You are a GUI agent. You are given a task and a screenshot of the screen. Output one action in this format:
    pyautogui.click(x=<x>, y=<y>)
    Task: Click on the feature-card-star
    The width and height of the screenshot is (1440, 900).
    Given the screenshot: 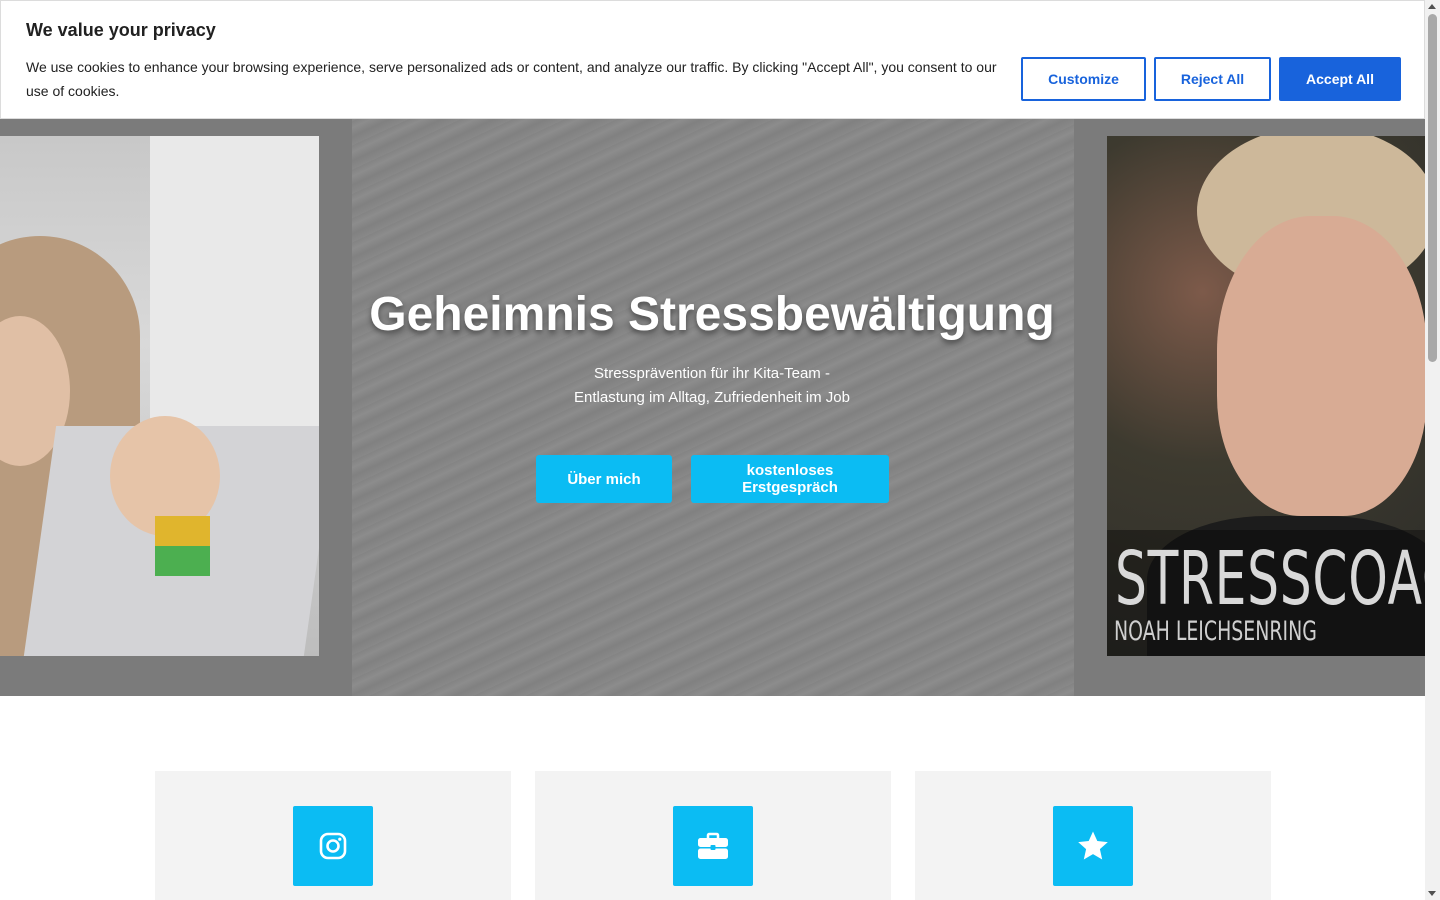 What is the action you would take?
    pyautogui.click(x=1093, y=835)
    